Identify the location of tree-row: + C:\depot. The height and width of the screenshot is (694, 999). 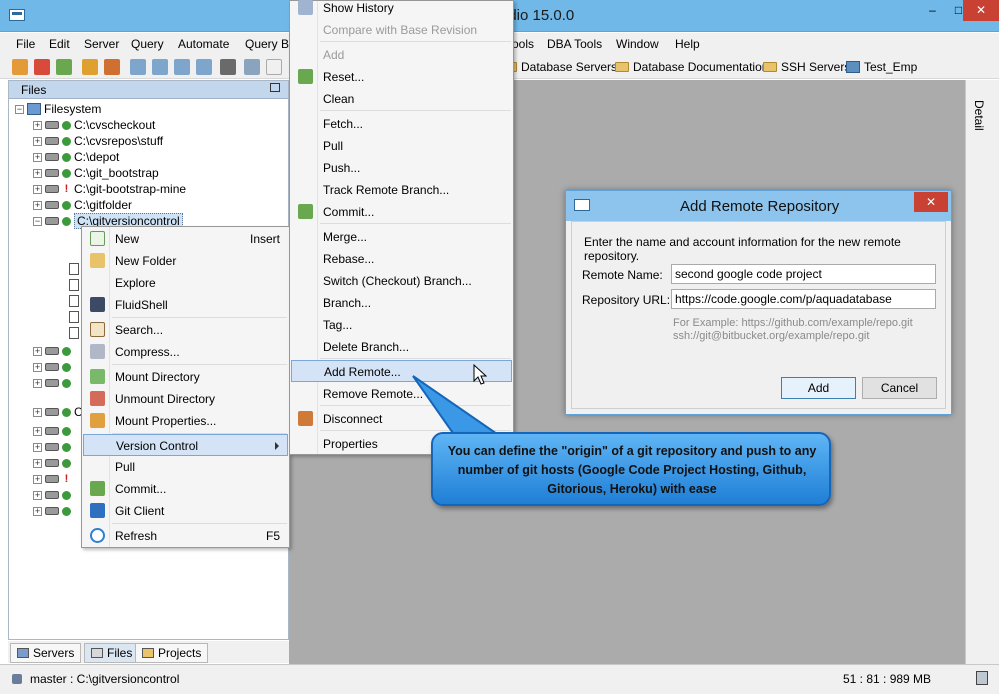
(76, 157).